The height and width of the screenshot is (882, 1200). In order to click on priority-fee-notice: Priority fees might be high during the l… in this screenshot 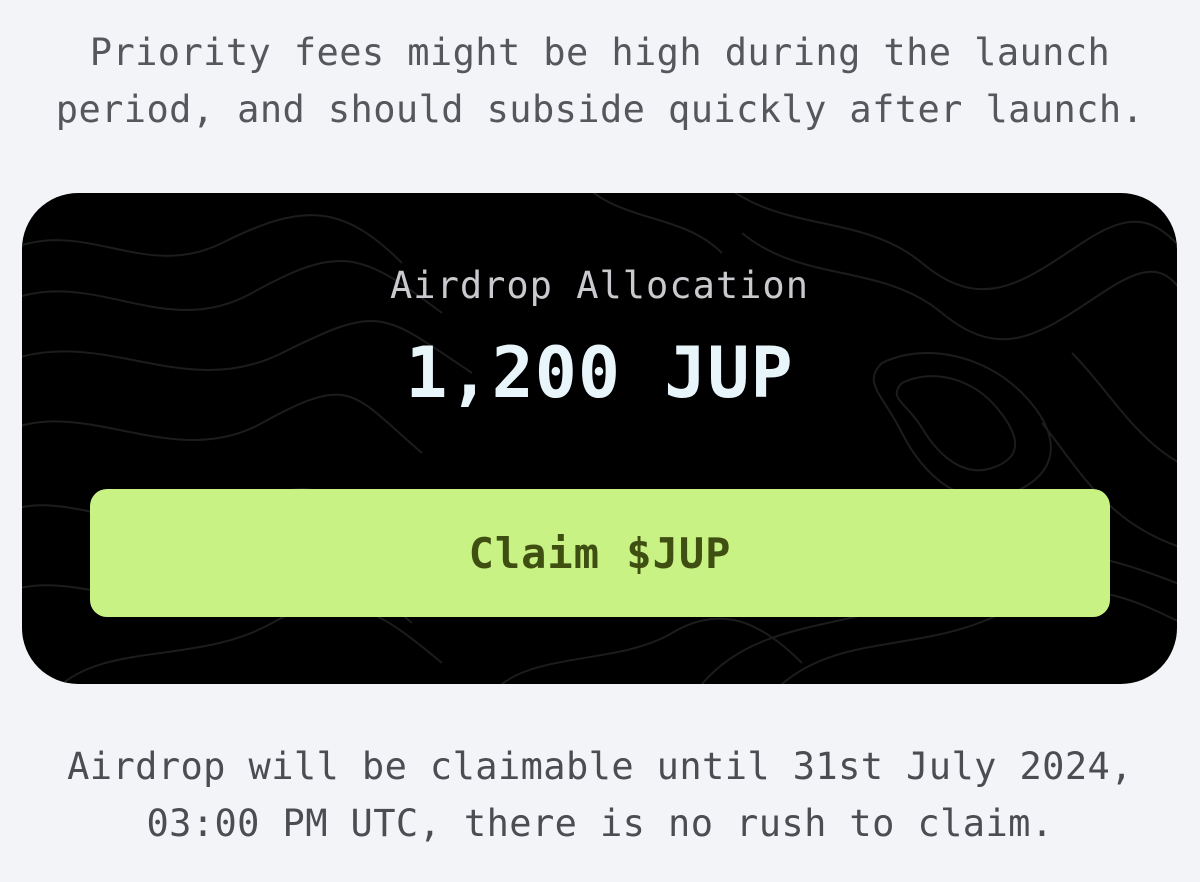, I will do `click(600, 81)`.